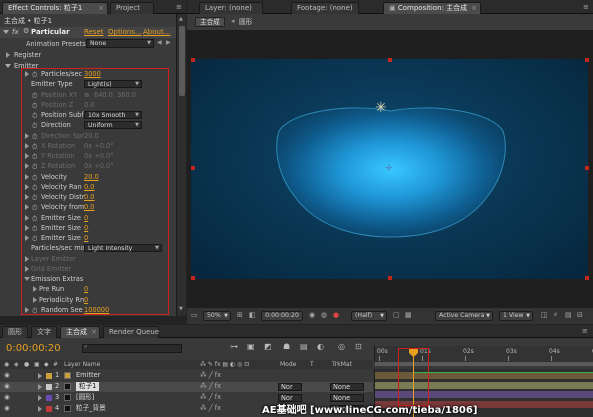  I want to click on show-snapshot-icon: ◍, so click(324, 315).